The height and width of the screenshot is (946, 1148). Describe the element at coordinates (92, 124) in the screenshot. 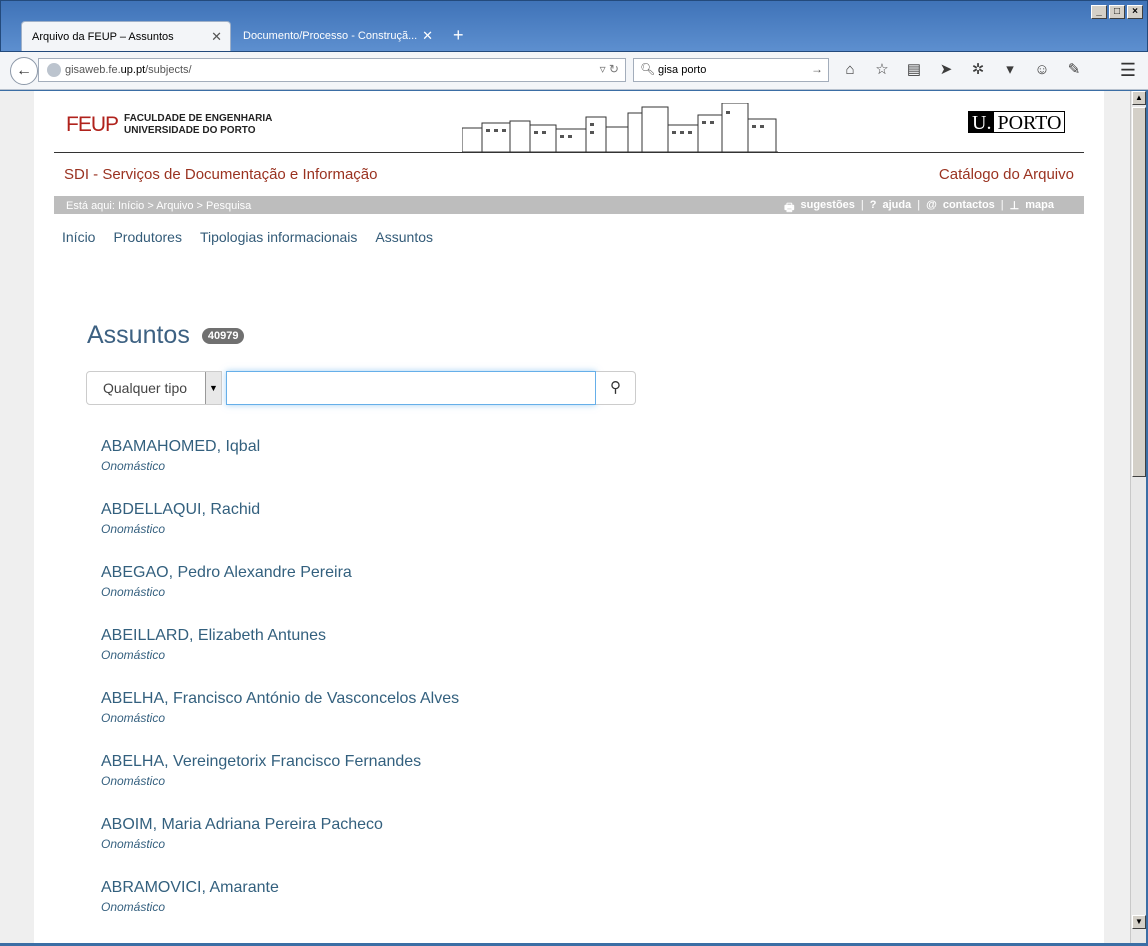

I see `feup-mark: FEUP` at that location.